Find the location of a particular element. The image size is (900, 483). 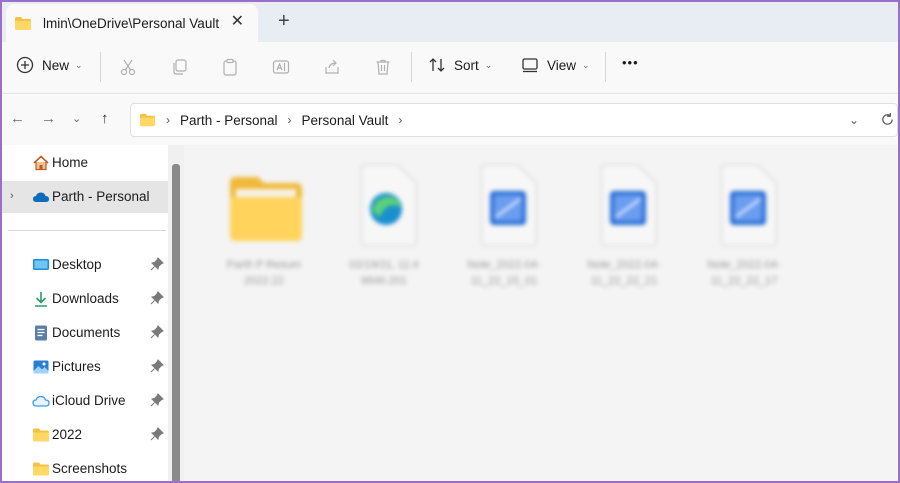

refresh-icon is located at coordinates (887, 119).